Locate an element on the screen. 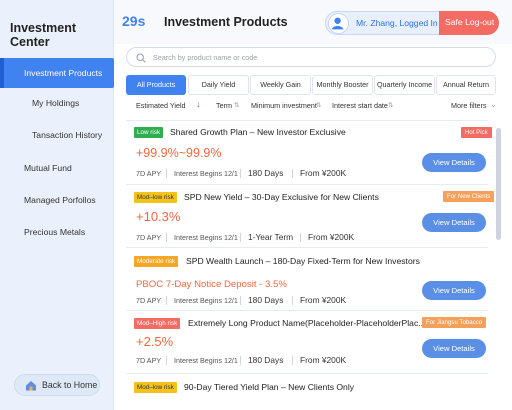 The height and width of the screenshot is (410, 512). user-badge: Mr. Zhang, Logged In is located at coordinates (390, 23).